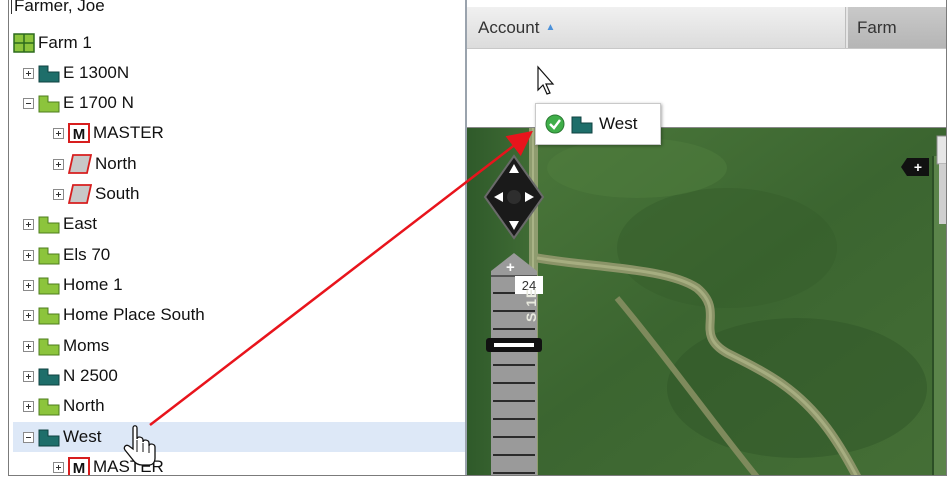  I want to click on plus-icon: +, so click(510, 267).